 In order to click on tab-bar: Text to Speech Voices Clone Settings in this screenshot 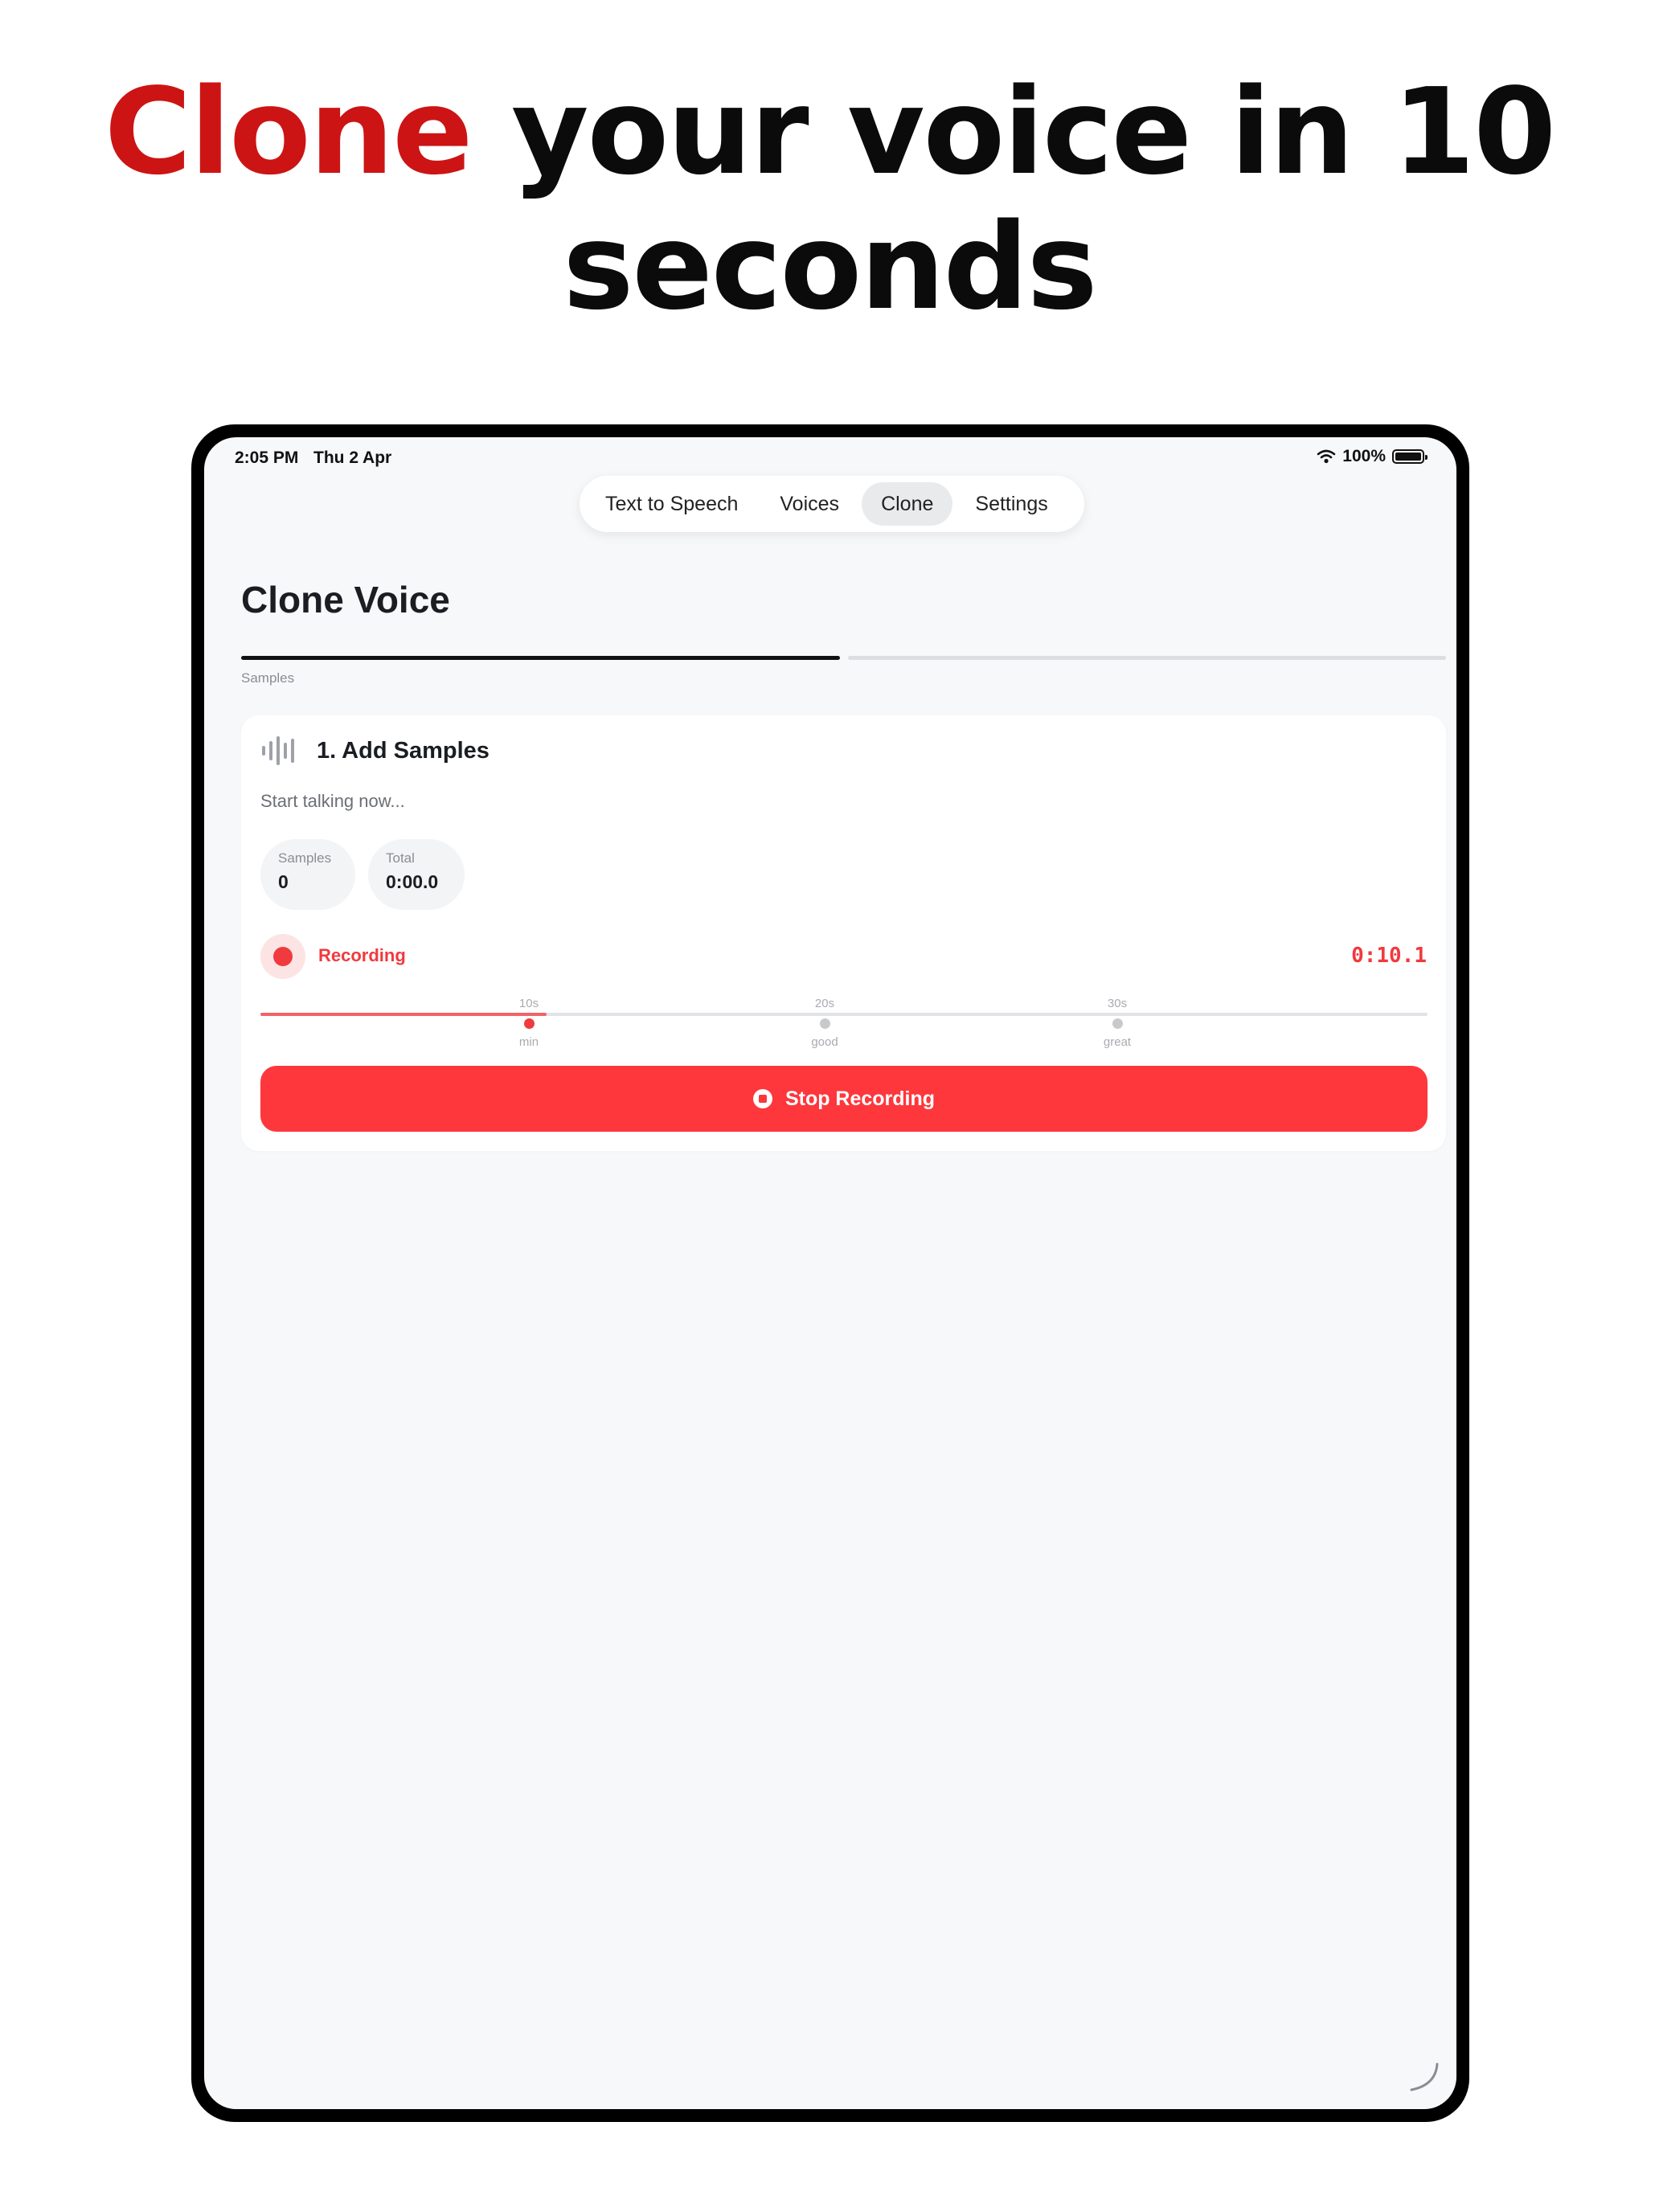, I will do `click(832, 504)`.